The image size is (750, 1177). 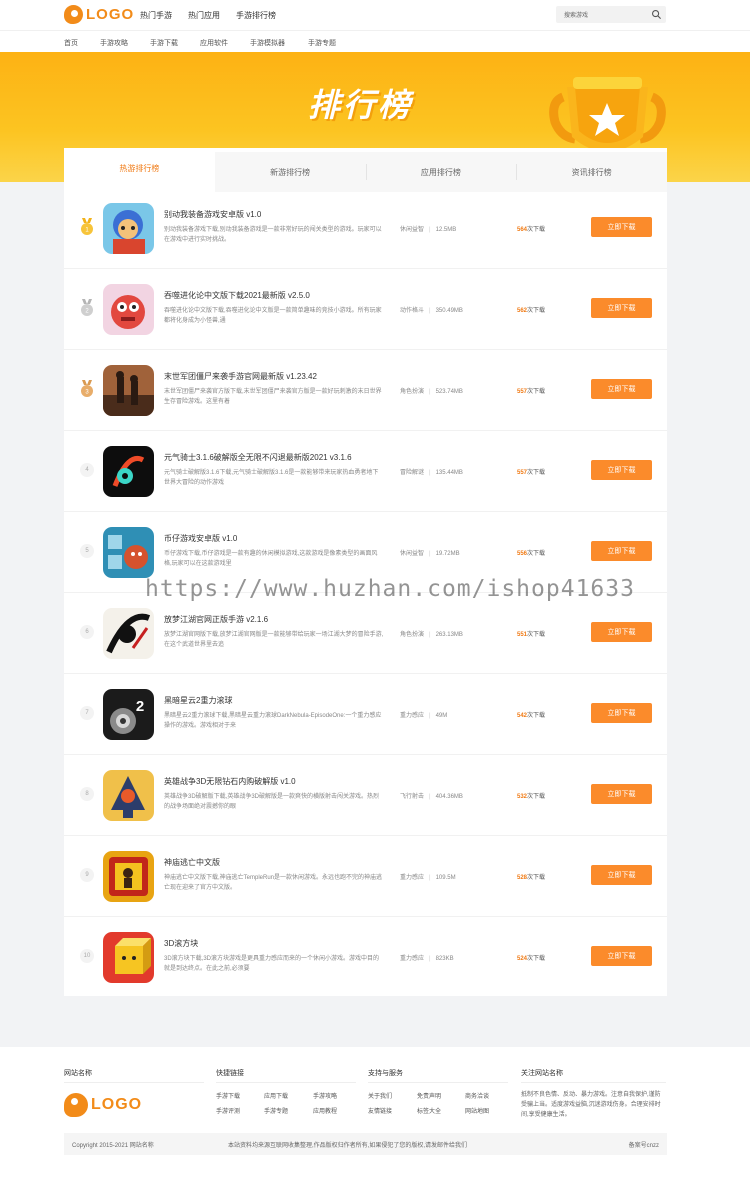 I want to click on footer-logo: LOGO, so click(x=103, y=1105).